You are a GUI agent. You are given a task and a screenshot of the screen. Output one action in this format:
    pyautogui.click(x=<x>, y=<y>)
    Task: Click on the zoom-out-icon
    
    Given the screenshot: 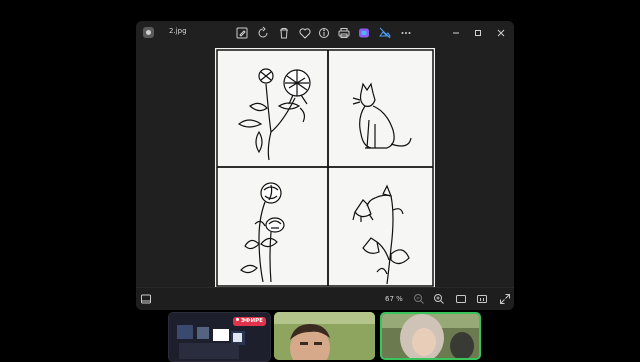 What is the action you would take?
    pyautogui.click(x=419, y=299)
    